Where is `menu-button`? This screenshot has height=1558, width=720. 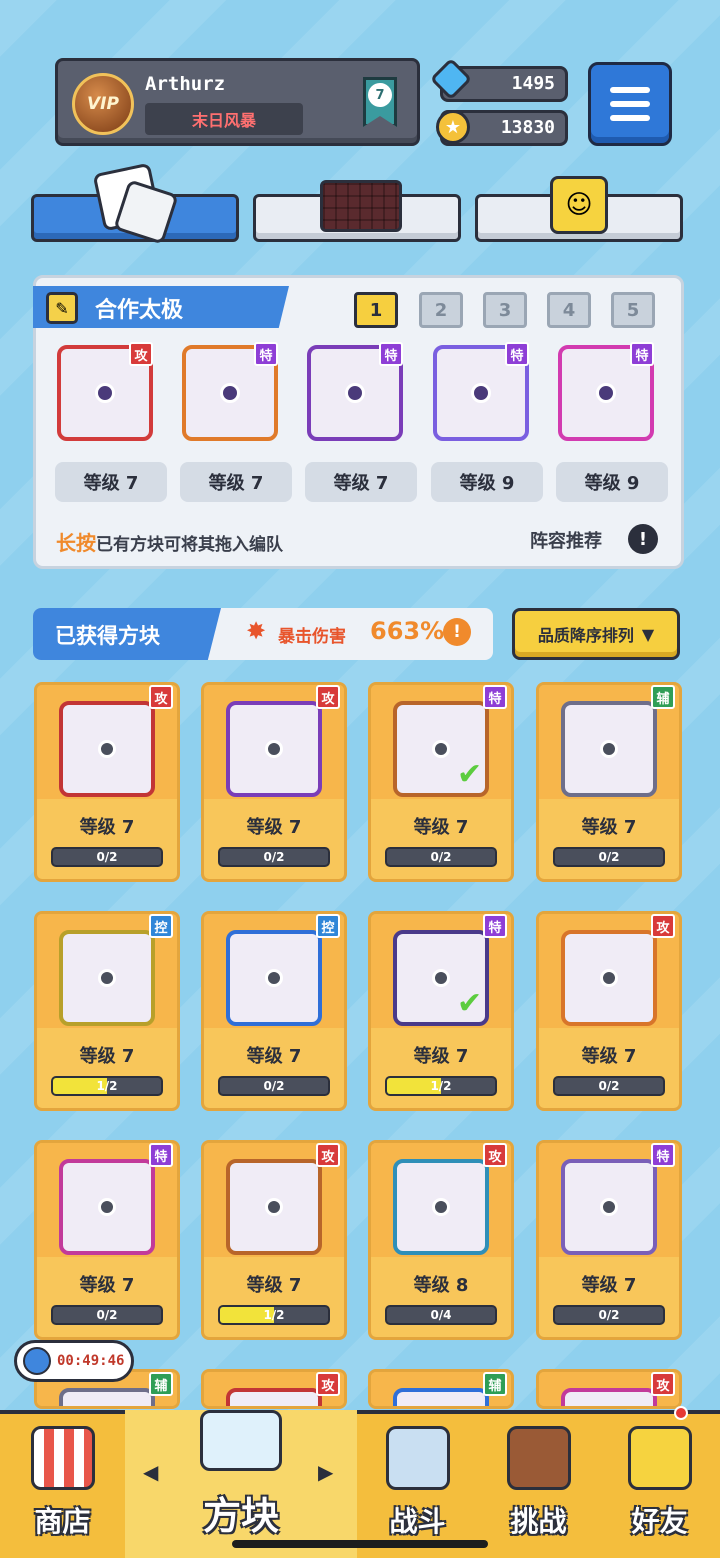
menu-button is located at coordinates (630, 104).